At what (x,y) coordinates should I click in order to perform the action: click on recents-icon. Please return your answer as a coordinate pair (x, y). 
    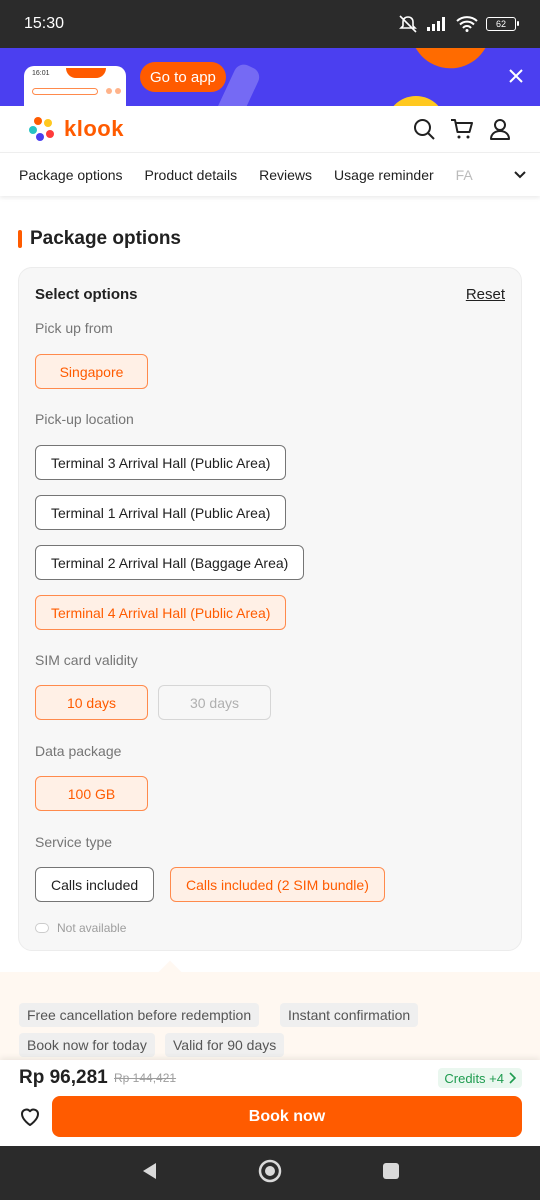
    Looking at the image, I should click on (391, 1170).